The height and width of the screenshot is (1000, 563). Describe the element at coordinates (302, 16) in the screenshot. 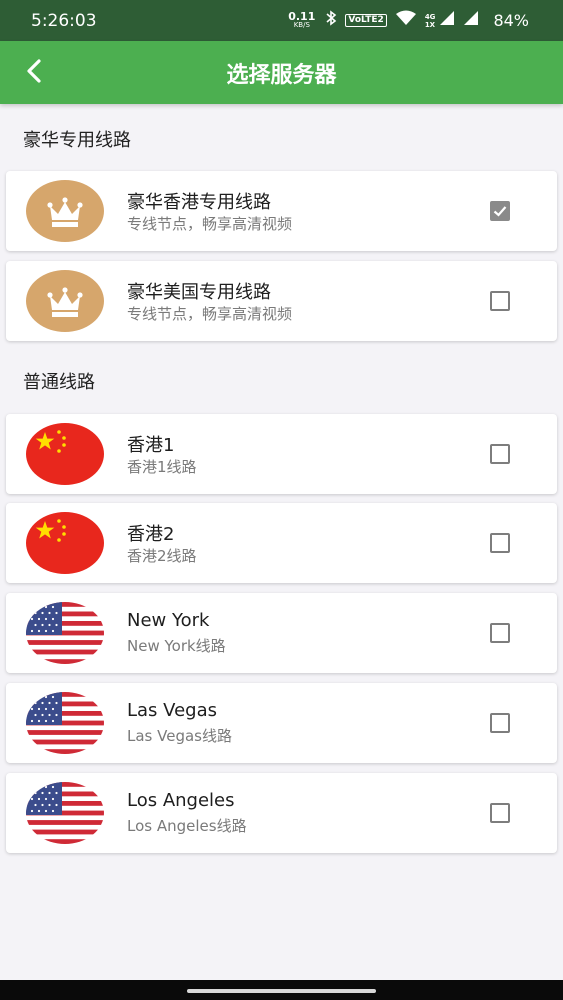

I see `network-speed-value: 0.11` at that location.